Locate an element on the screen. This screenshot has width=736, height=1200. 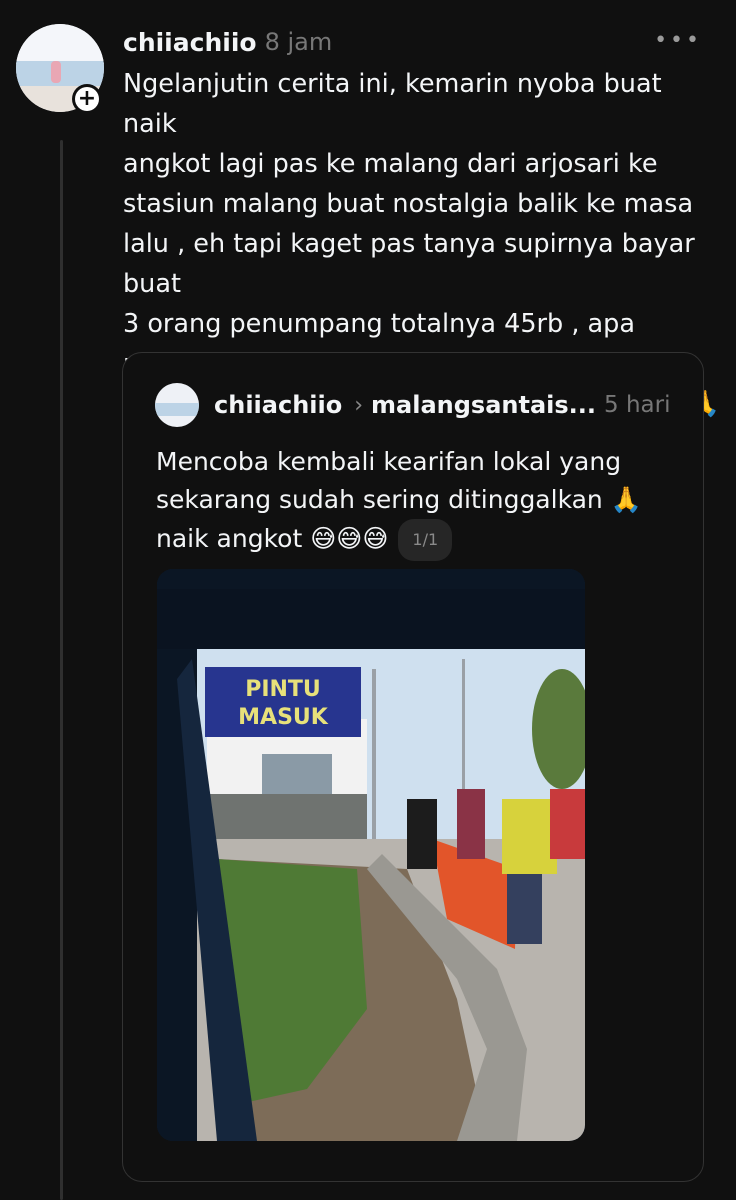
post-header: chiiachiio 8 jam is located at coordinates (227, 42).